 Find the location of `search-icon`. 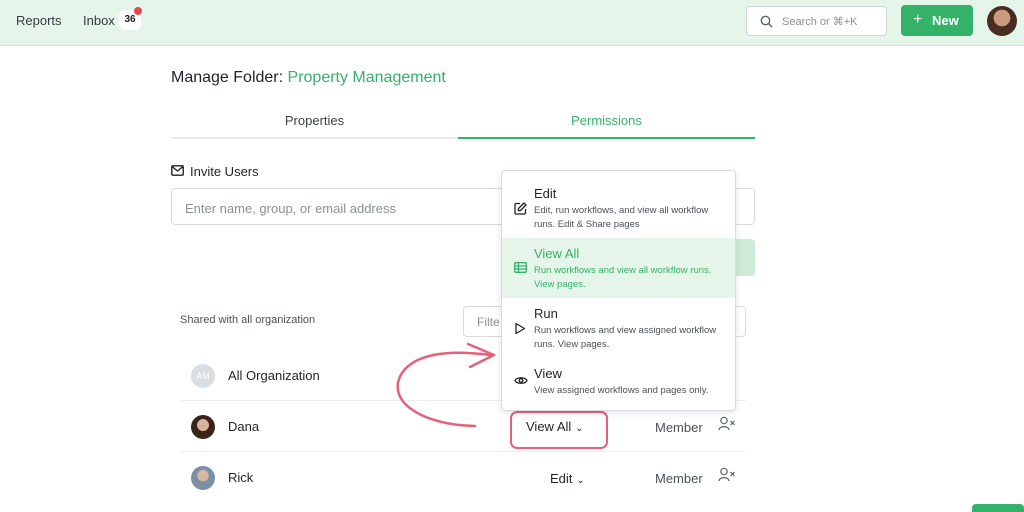

search-icon is located at coordinates (766, 21).